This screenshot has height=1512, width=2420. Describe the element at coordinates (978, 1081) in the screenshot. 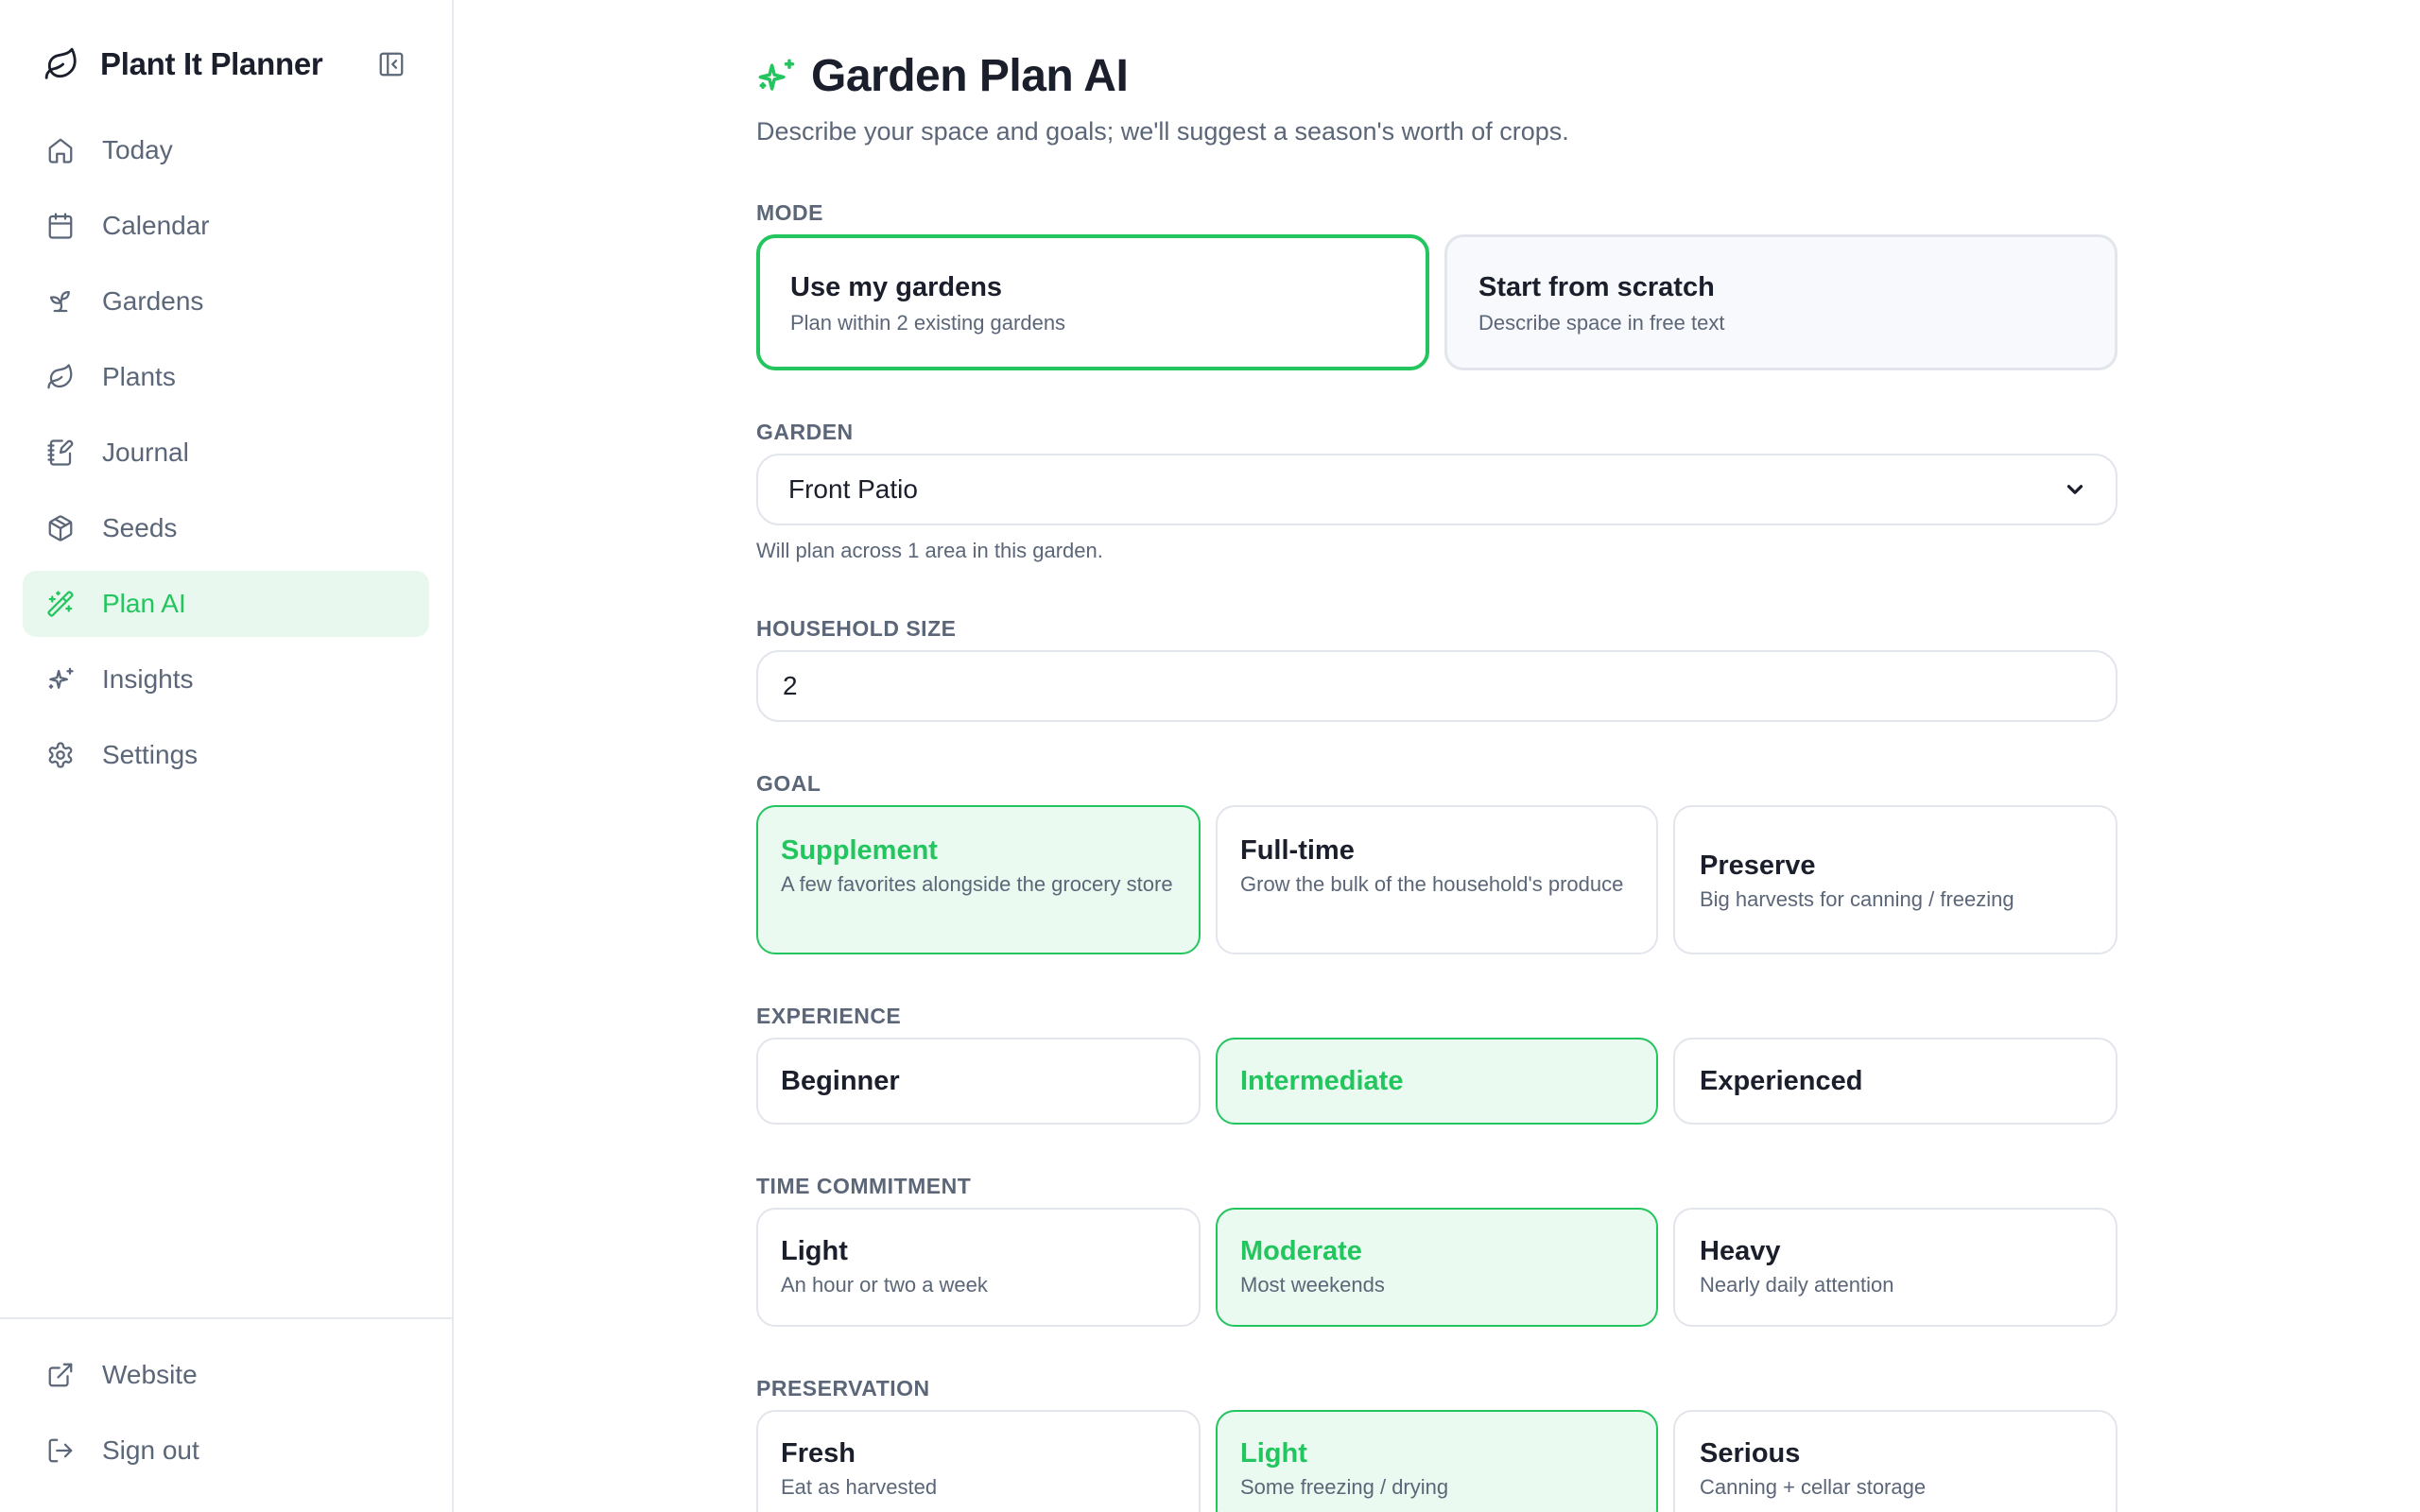

I see `experience-option-beginner: Beginner` at that location.